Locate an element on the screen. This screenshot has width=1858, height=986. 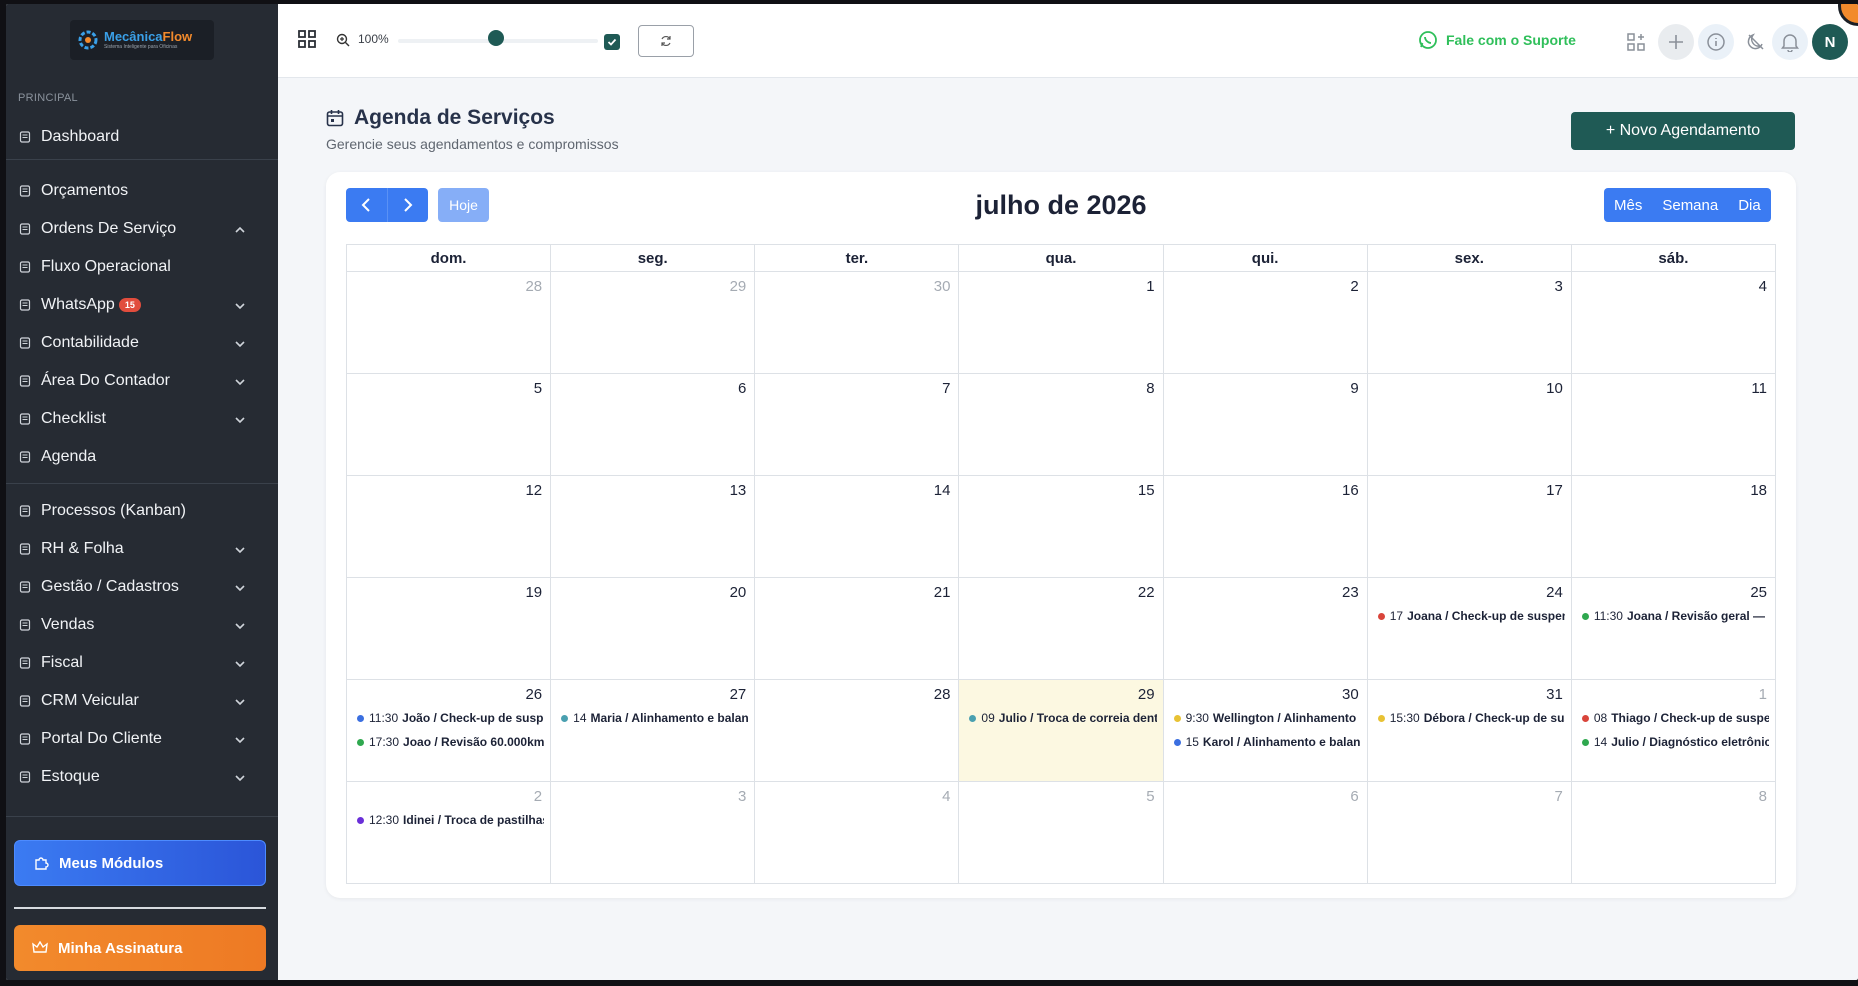
day-cell: 2417Joana / Check-up de suspensão is located at coordinates (1469, 628).